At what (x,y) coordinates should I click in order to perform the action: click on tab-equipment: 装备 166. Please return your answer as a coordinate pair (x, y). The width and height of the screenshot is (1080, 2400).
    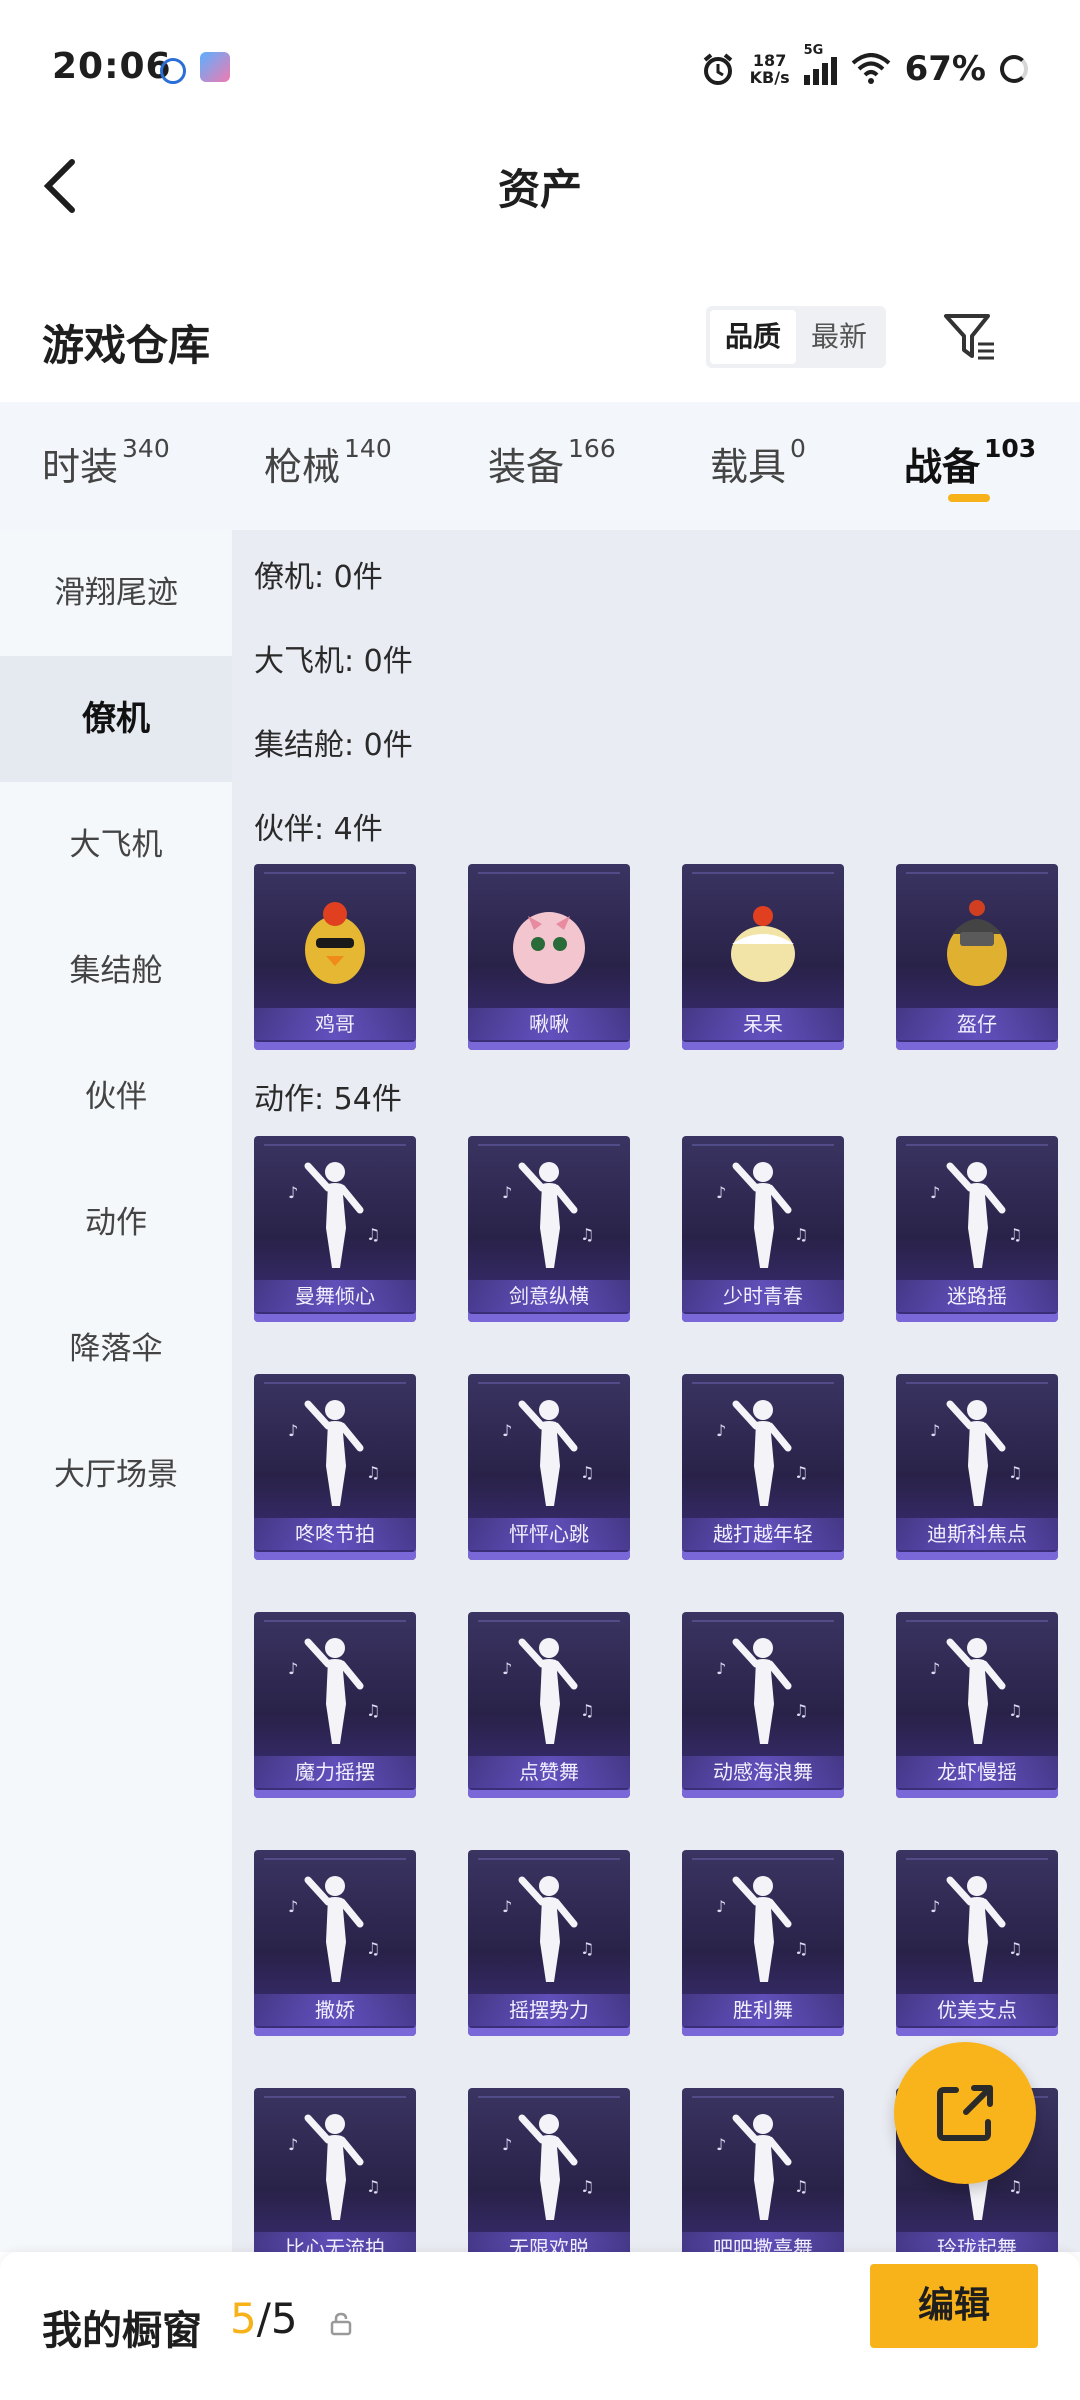
    Looking at the image, I should click on (552, 462).